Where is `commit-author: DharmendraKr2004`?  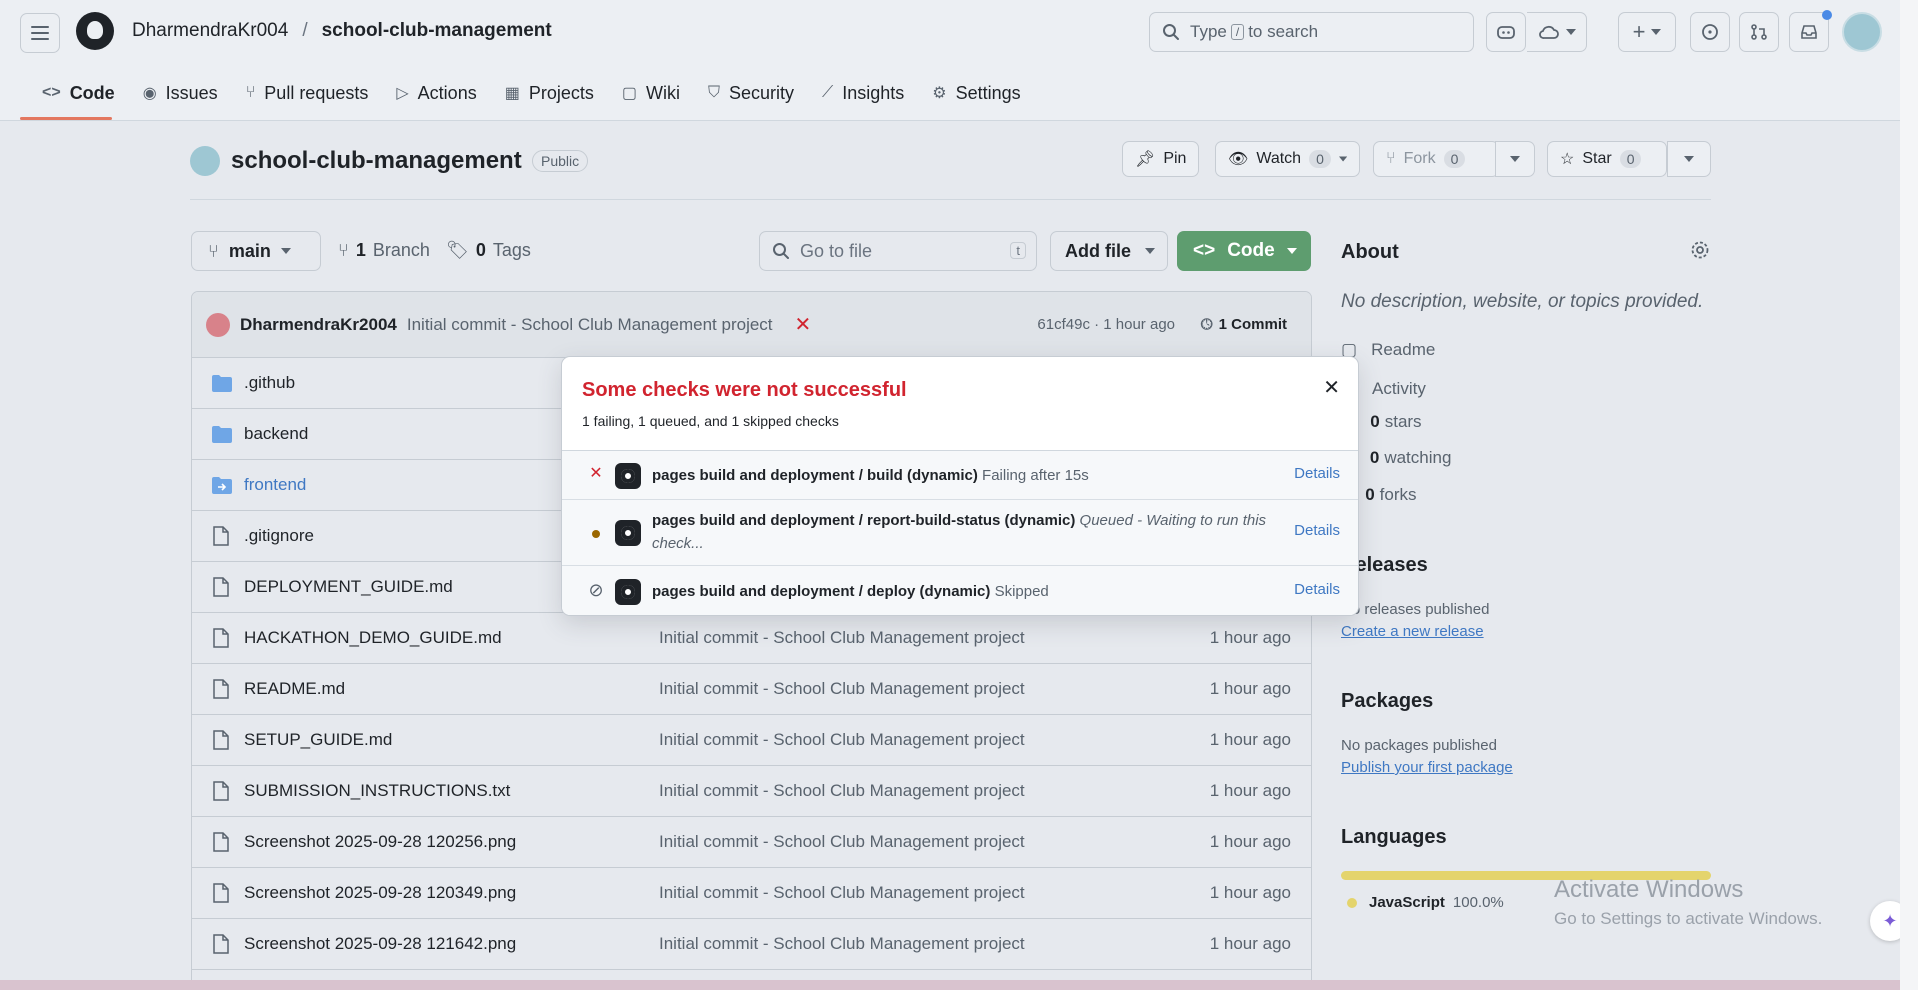 commit-author: DharmendraKr2004 is located at coordinates (318, 325).